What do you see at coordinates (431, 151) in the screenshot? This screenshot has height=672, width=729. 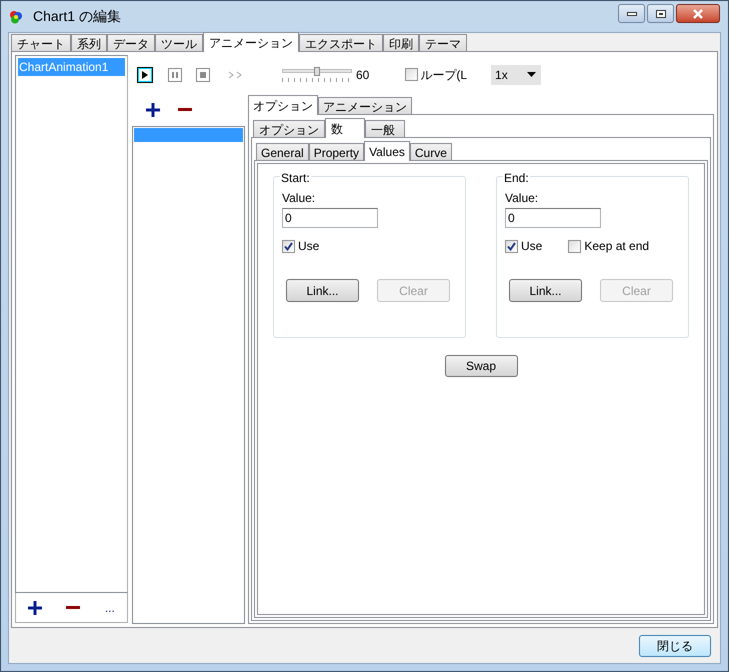 I see `tab: Curve` at bounding box center [431, 151].